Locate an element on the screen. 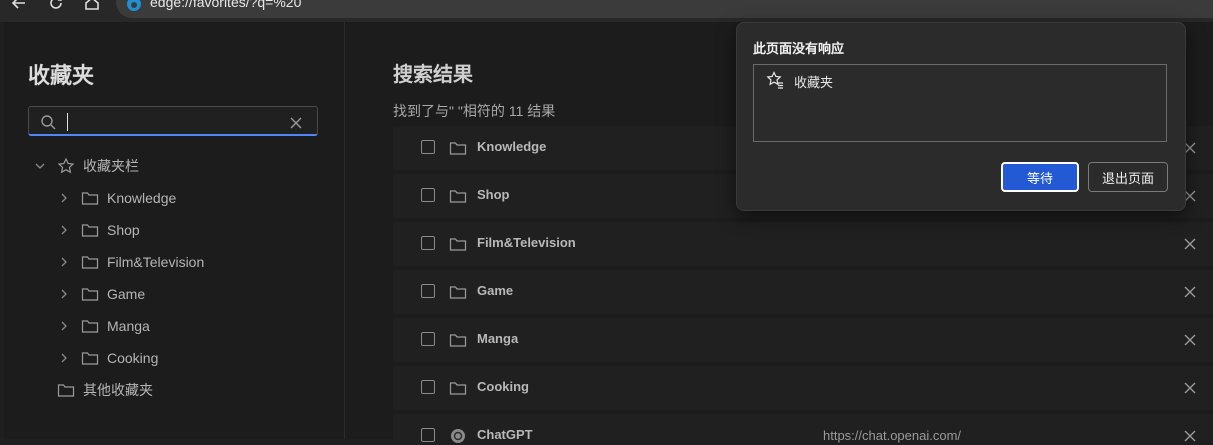  refresh-icon is located at coordinates (56, 4).